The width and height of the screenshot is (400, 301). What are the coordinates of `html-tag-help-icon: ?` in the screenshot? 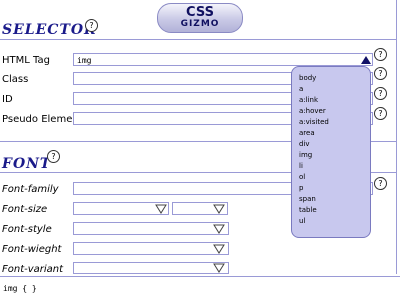 It's located at (380, 54).